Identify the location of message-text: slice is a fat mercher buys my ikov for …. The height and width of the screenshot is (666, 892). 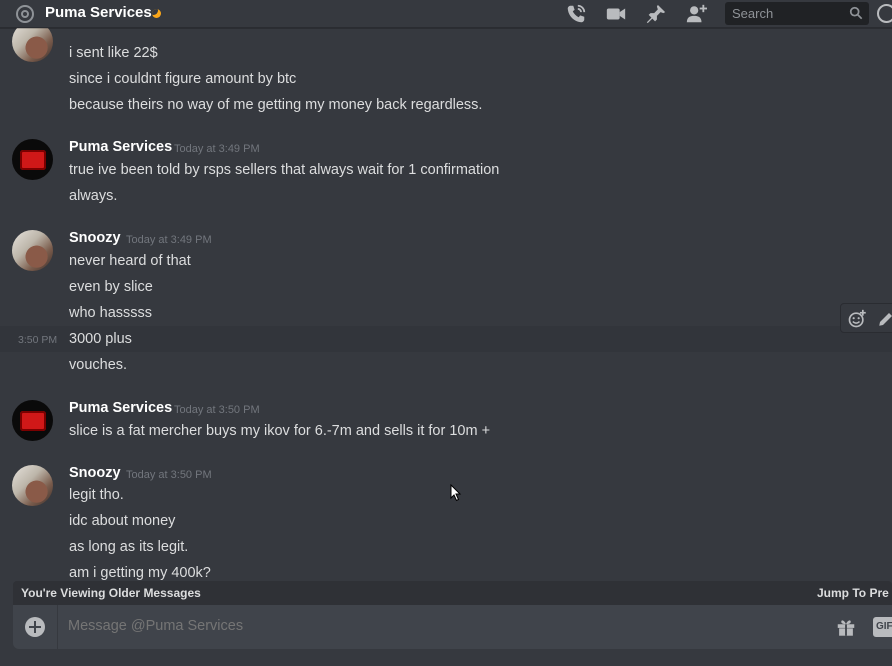
(280, 431).